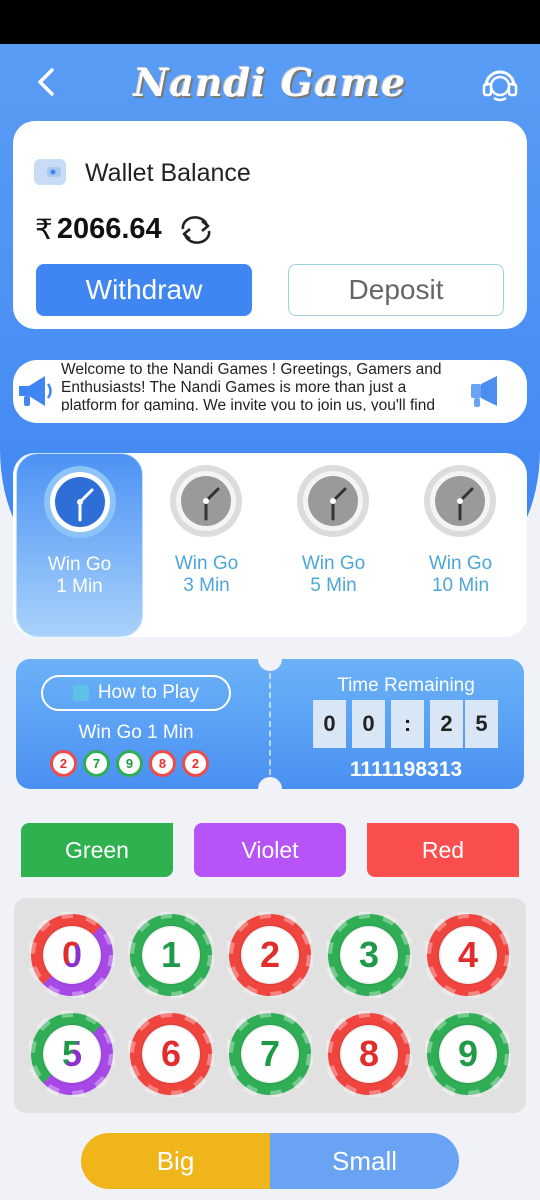 Image resolution: width=540 pixels, height=1200 pixels. What do you see at coordinates (333, 545) in the screenshot?
I see `tab-win-go-5-min: Win Go 5 Min` at bounding box center [333, 545].